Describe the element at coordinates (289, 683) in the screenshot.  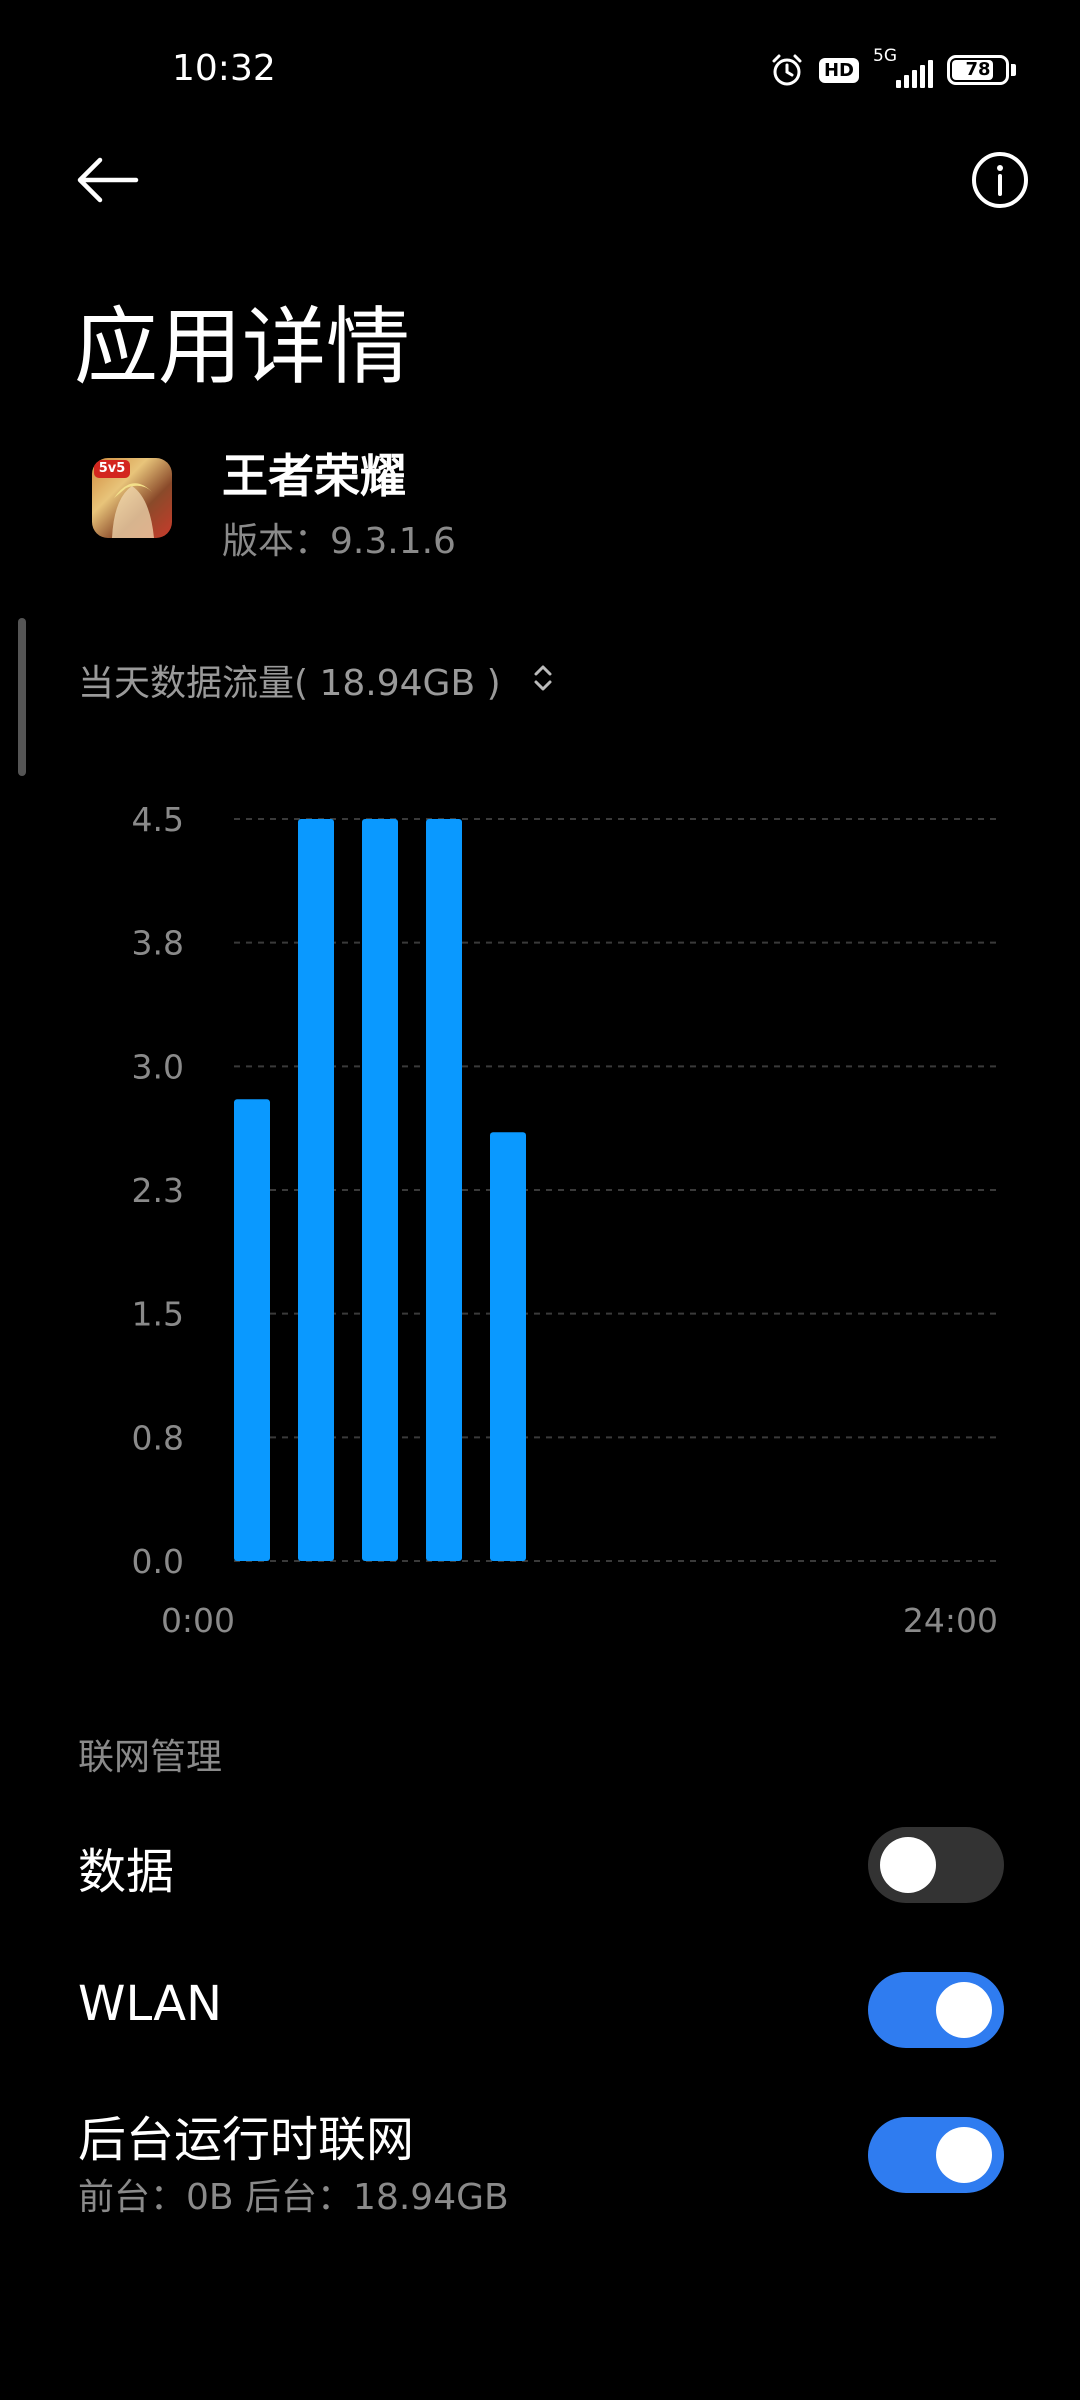
I see `traffic-label: 当天数据流量( 18.94GB )` at that location.